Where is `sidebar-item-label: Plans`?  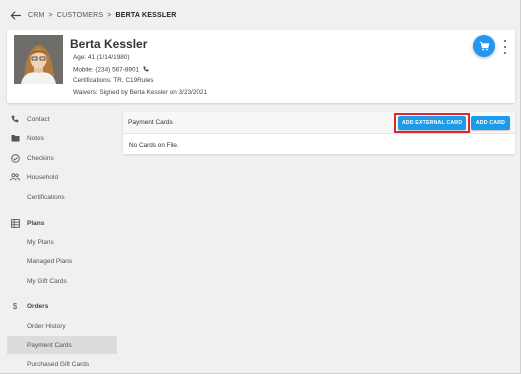
sidebar-item-label: Plans is located at coordinates (36, 223).